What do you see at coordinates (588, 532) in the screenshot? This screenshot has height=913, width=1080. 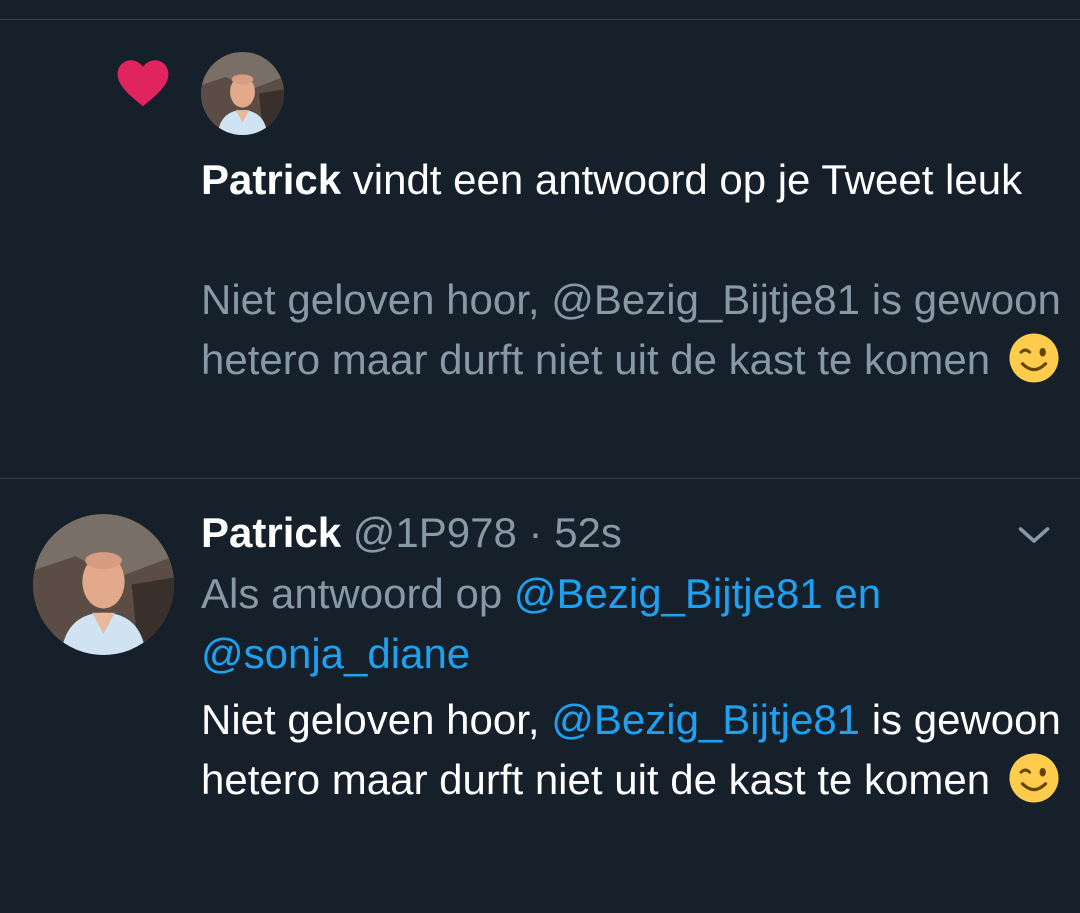 I see `timestamp: 52s` at bounding box center [588, 532].